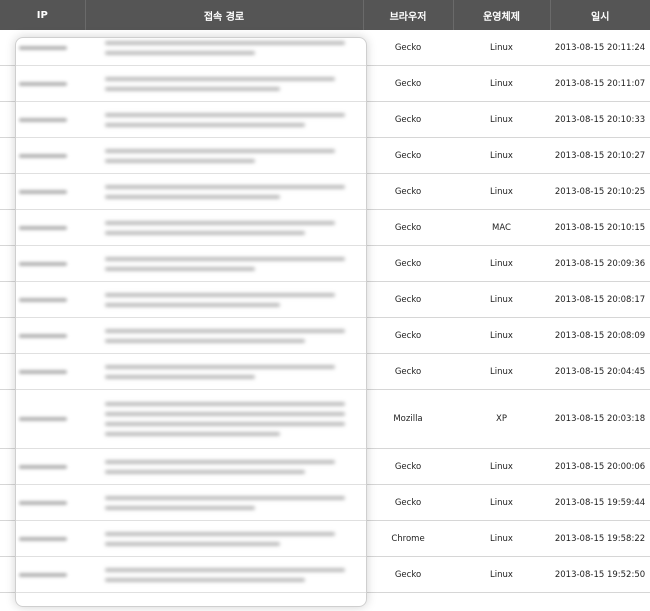 The width and height of the screenshot is (650, 611). I want to click on column-header-date: 일시, so click(600, 15).